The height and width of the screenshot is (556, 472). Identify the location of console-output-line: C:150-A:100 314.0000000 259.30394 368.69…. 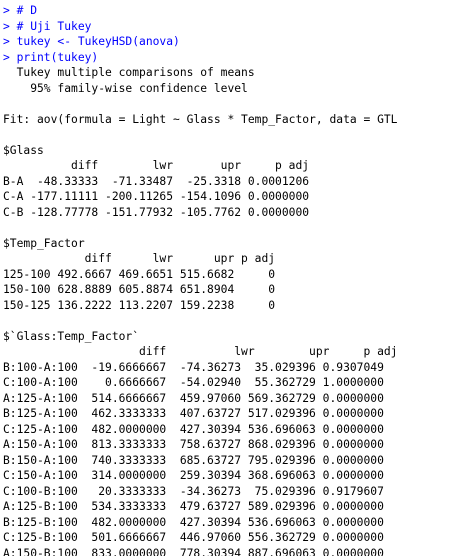
(193, 475).